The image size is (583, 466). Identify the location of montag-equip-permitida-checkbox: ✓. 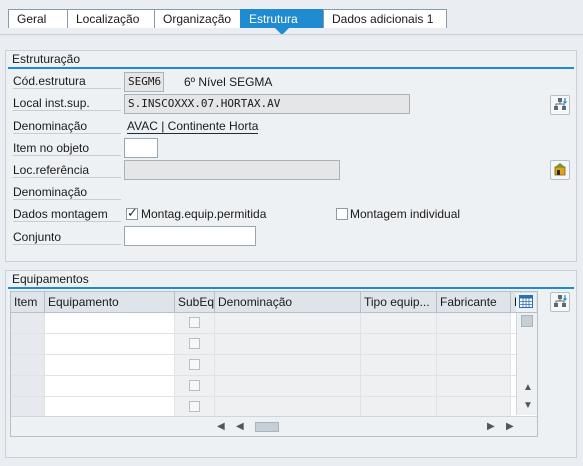
(132, 212).